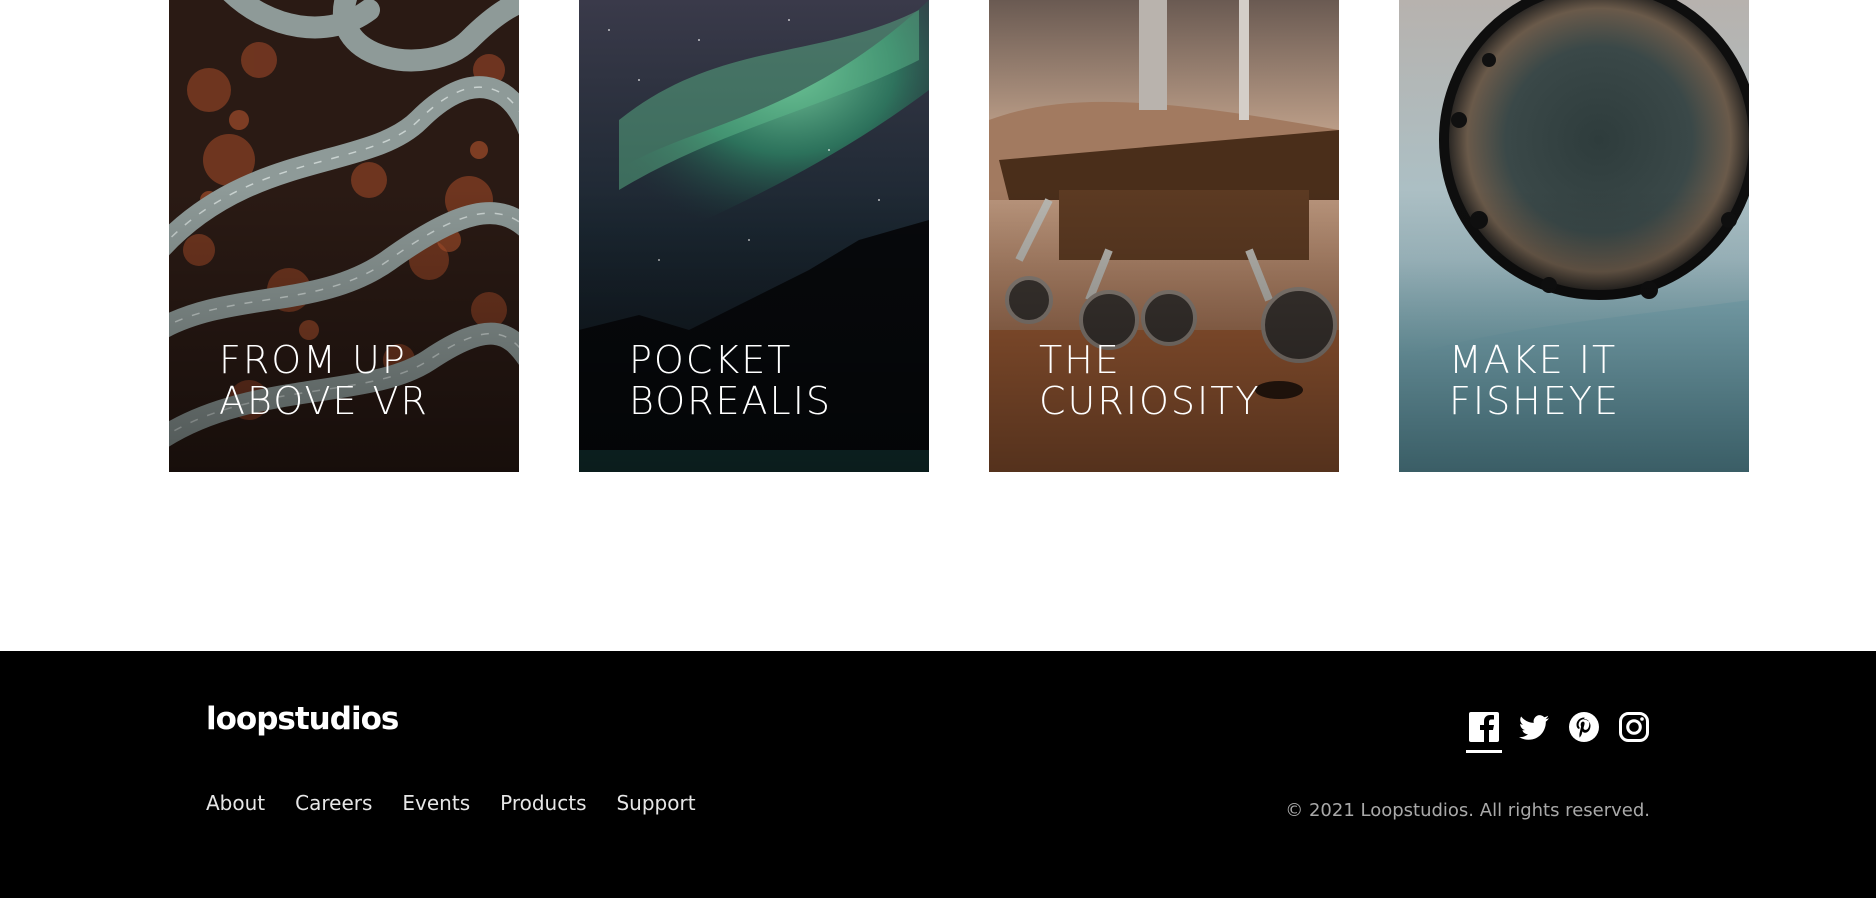  Describe the element at coordinates (1164, 236) in the screenshot. I see `creation-card-the-curiosity: THE CURIOSITY` at that location.